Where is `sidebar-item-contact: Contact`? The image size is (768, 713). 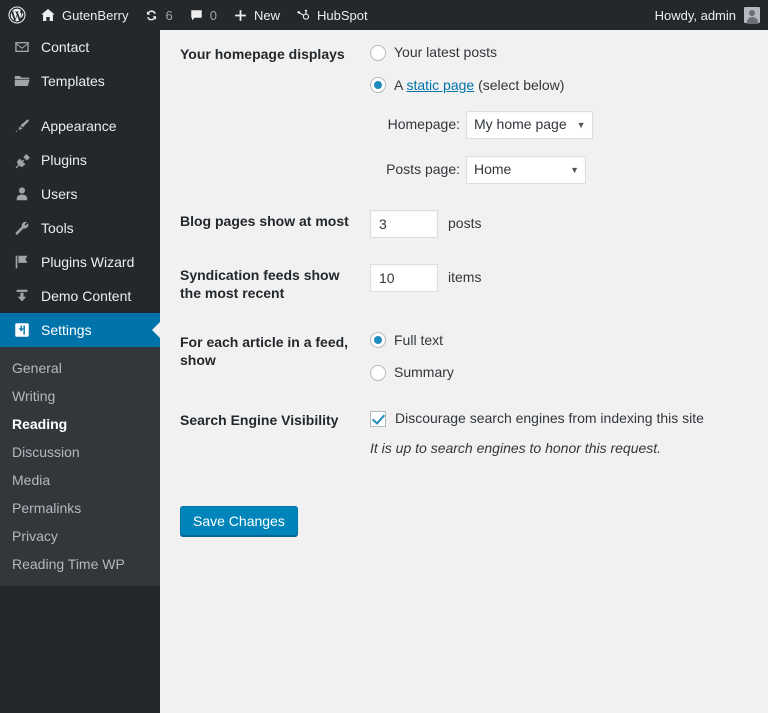 sidebar-item-contact: Contact is located at coordinates (80, 47).